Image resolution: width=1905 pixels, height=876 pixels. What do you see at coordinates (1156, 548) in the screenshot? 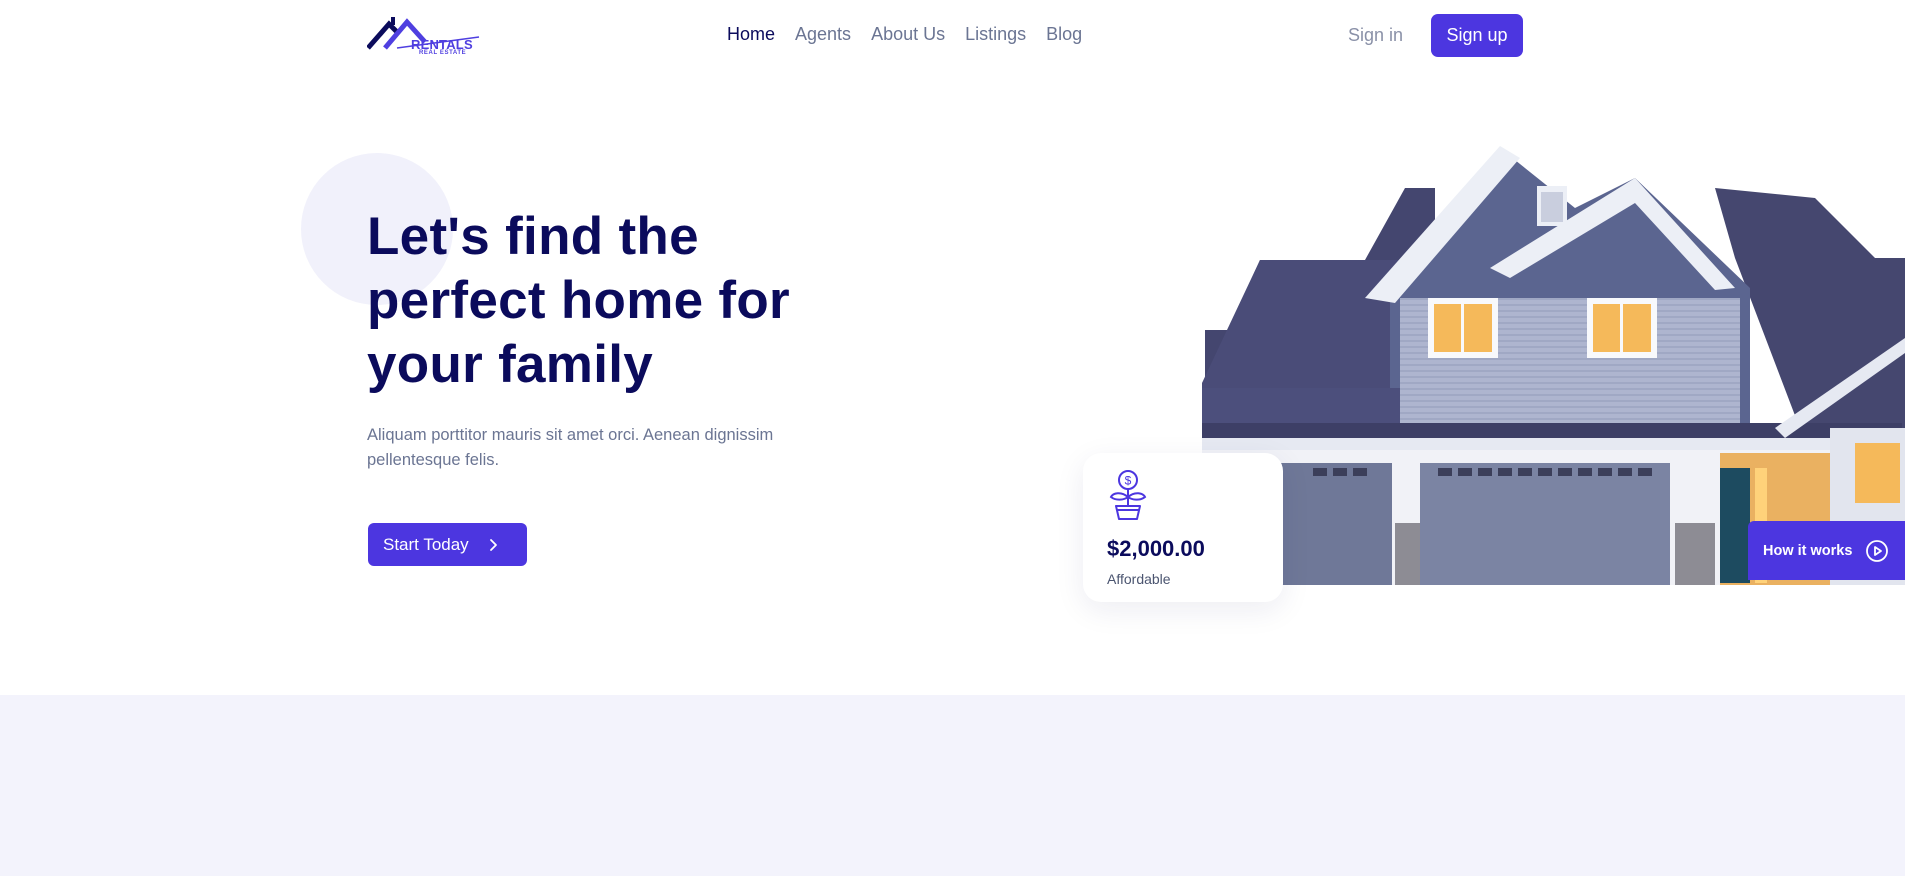
I see `price-value: $2,000.00` at bounding box center [1156, 548].